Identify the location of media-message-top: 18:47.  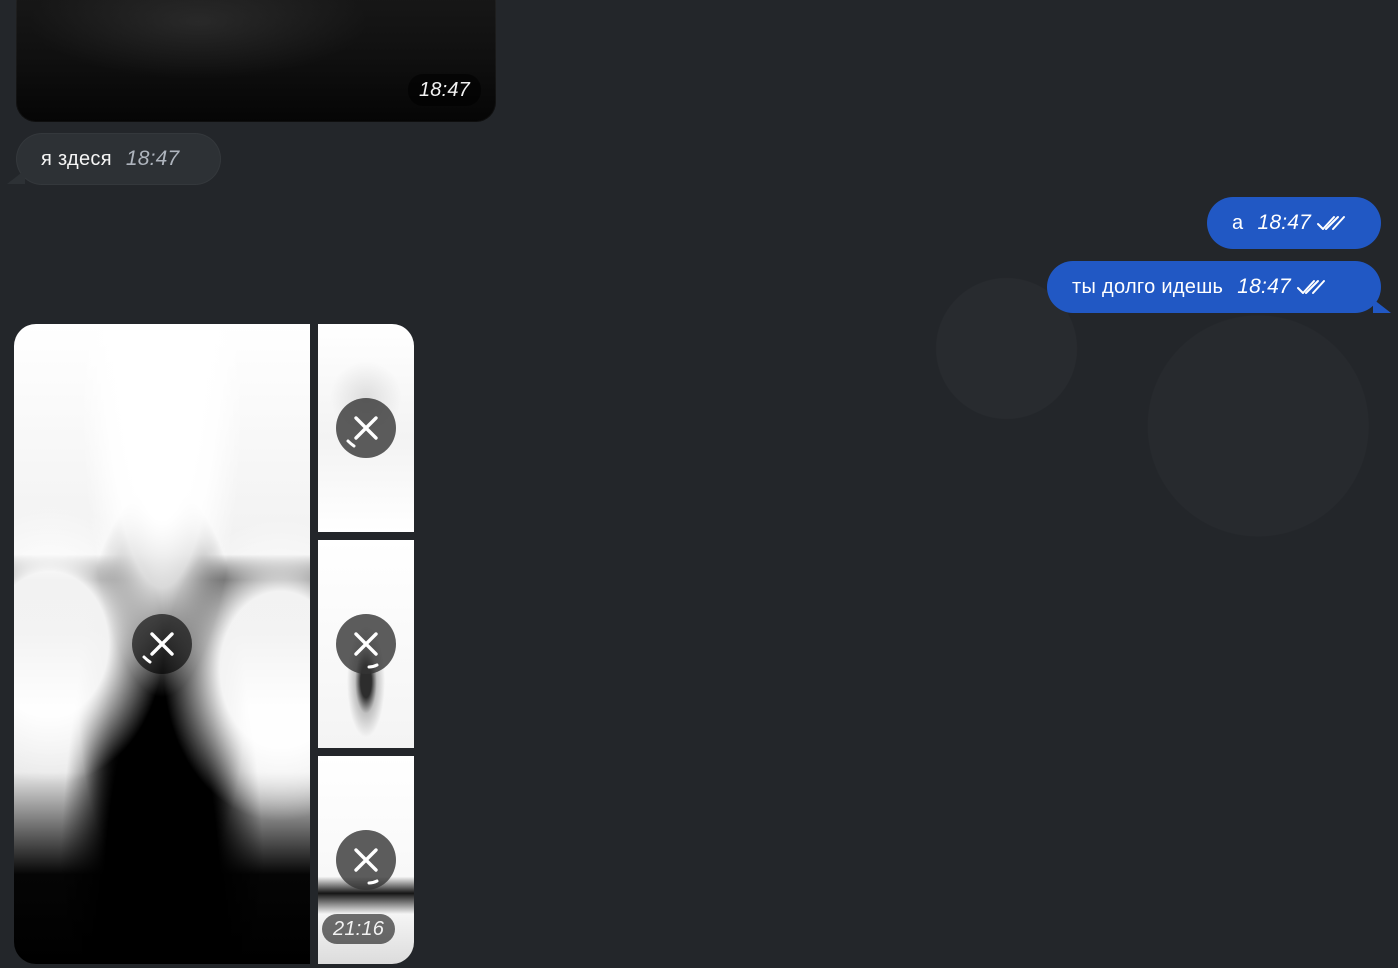
(256, 61).